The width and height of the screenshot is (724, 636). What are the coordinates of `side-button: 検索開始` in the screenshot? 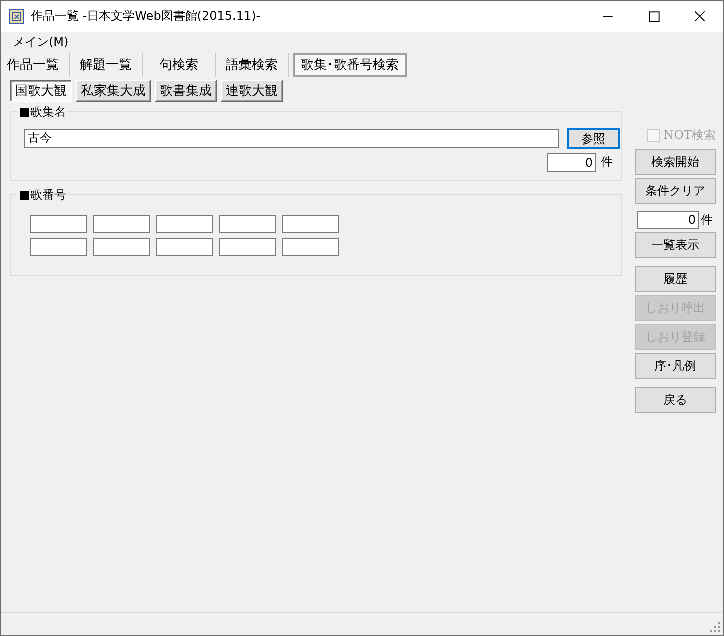 It's located at (675, 162).